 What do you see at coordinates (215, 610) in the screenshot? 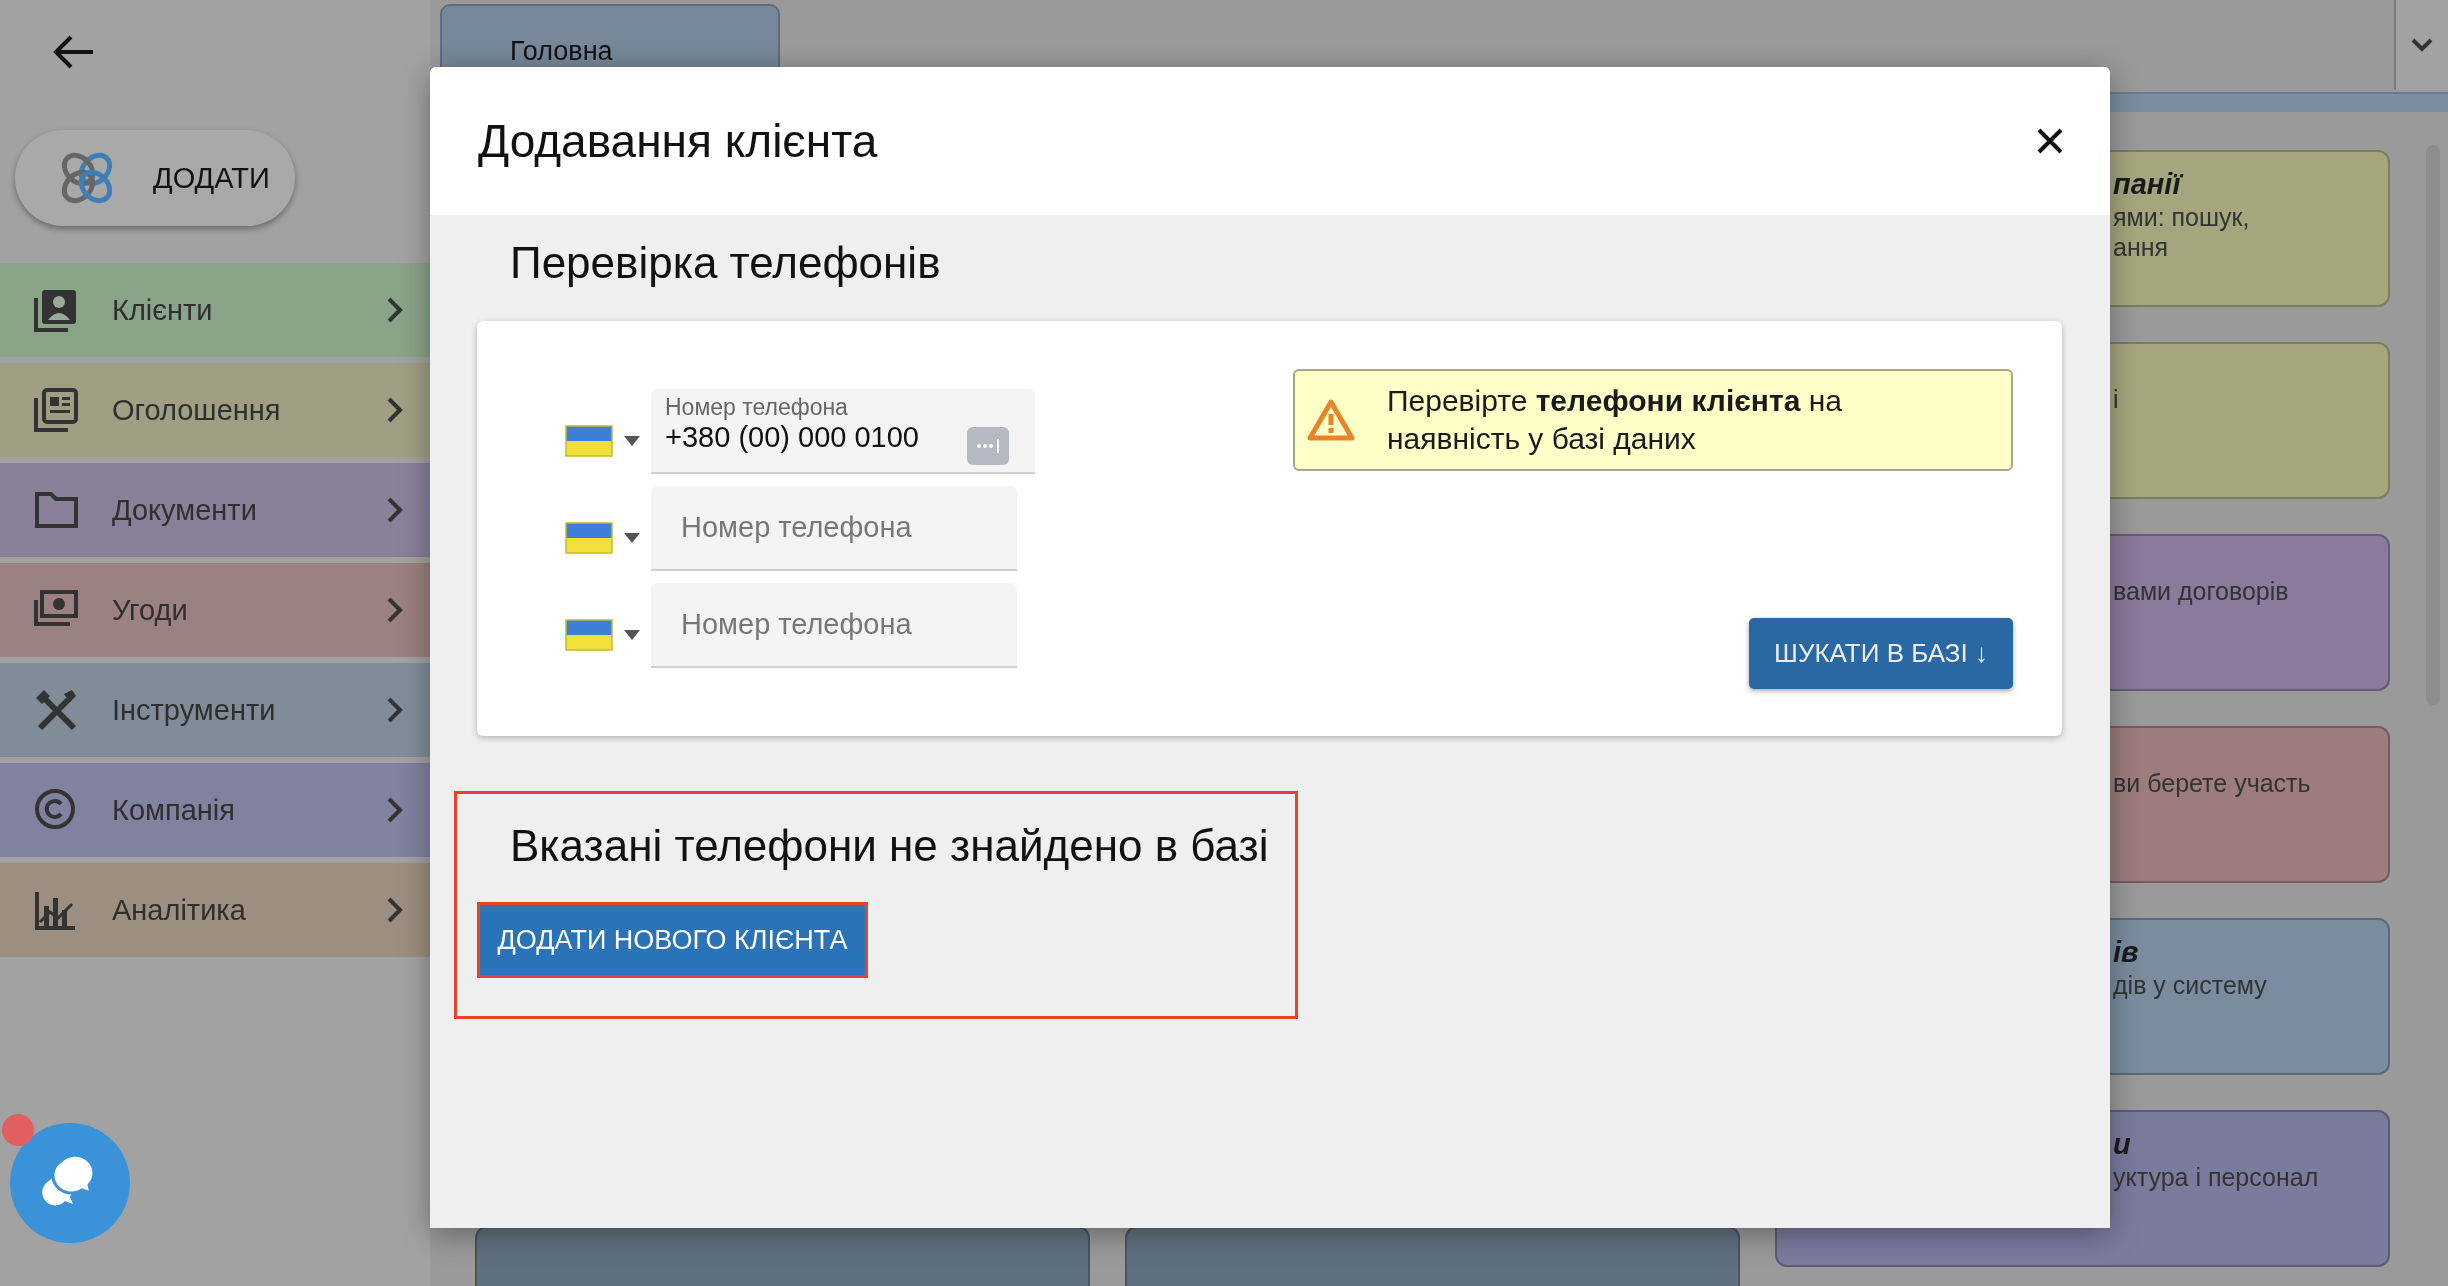
I see `menu-item: Угоди` at bounding box center [215, 610].